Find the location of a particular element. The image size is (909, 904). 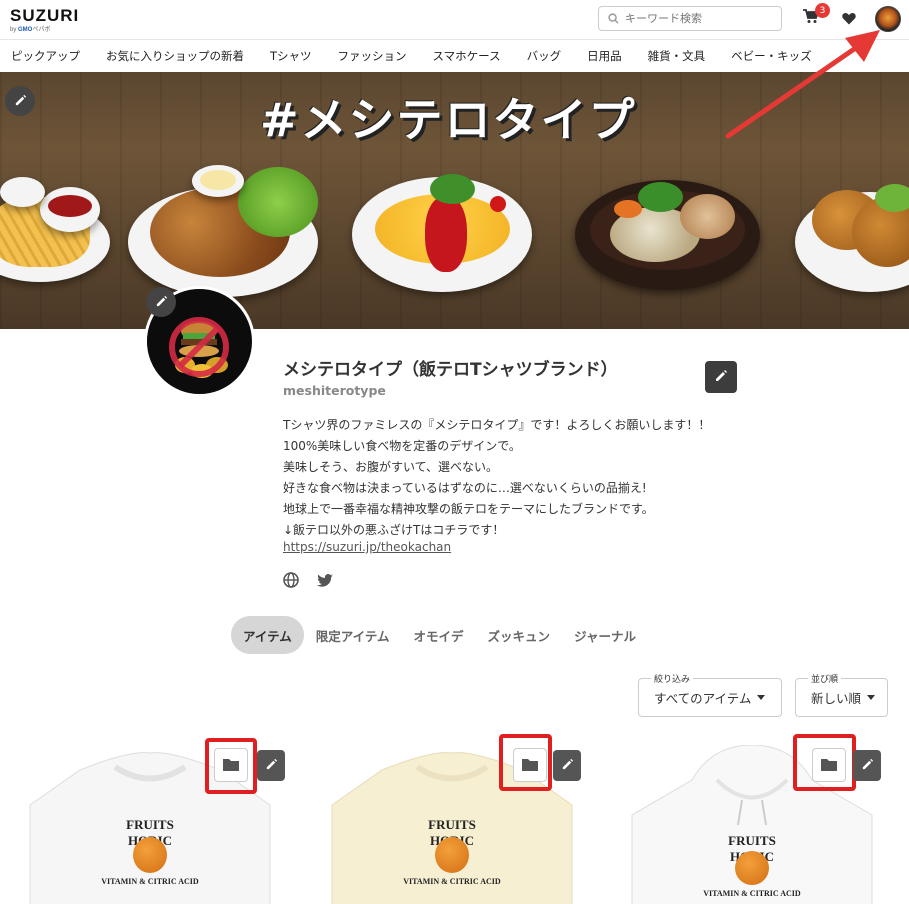

logo-sub-prefix: by is located at coordinates (14, 30).